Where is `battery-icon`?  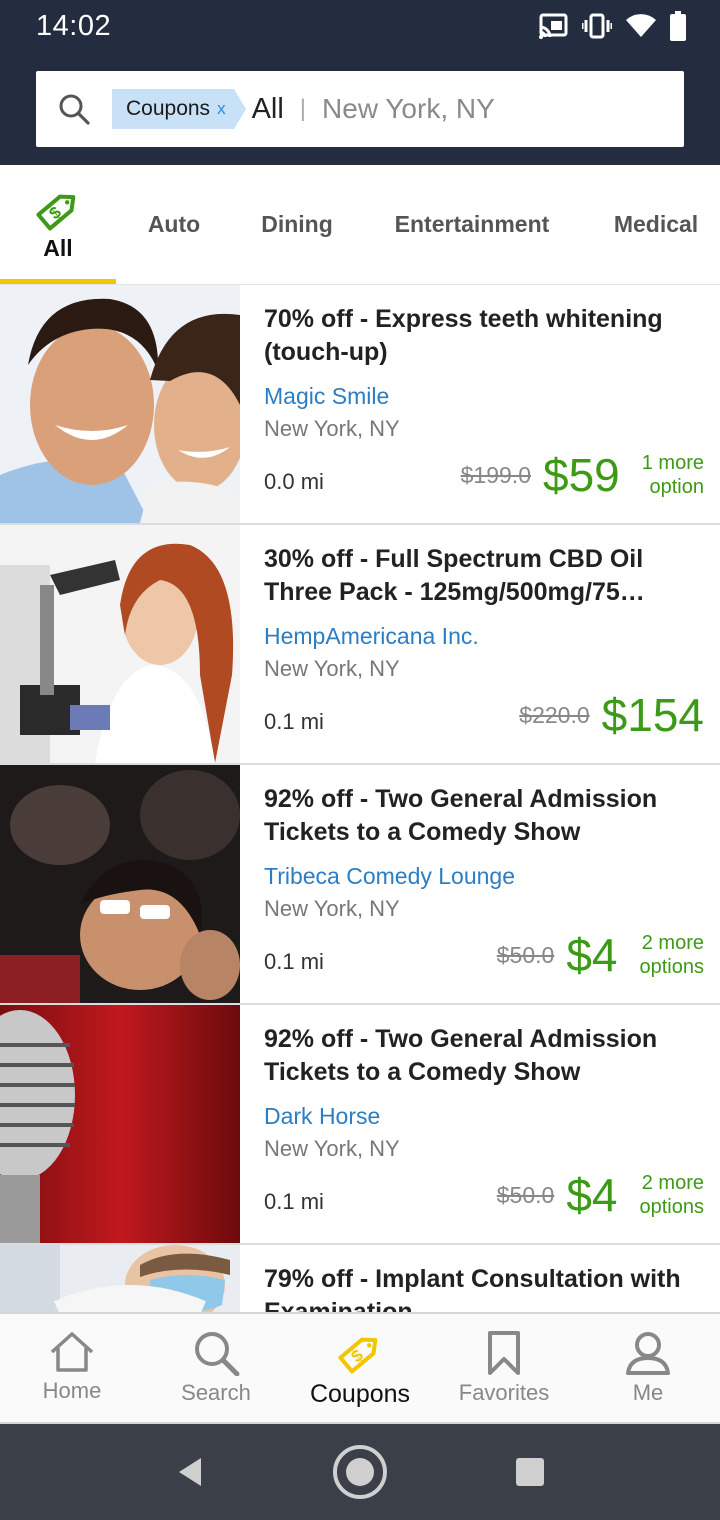 battery-icon is located at coordinates (678, 26).